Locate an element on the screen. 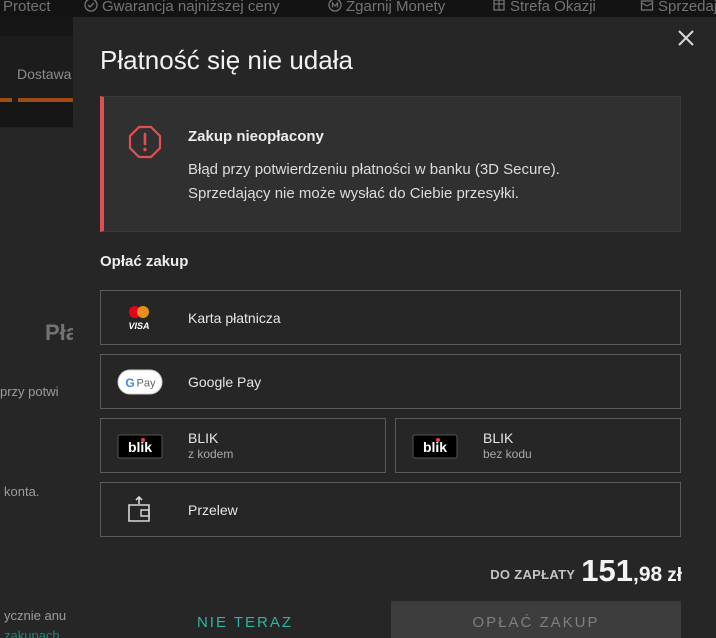 This screenshot has height=638, width=716. svg-text: G is located at coordinates (129, 383).